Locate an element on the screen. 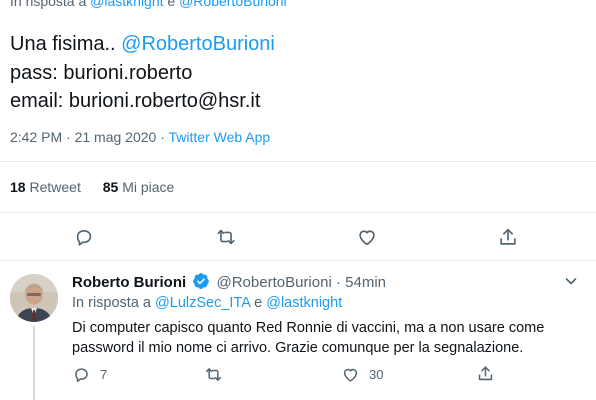 This screenshot has height=400, width=596. chevron-down-icon is located at coordinates (571, 281).